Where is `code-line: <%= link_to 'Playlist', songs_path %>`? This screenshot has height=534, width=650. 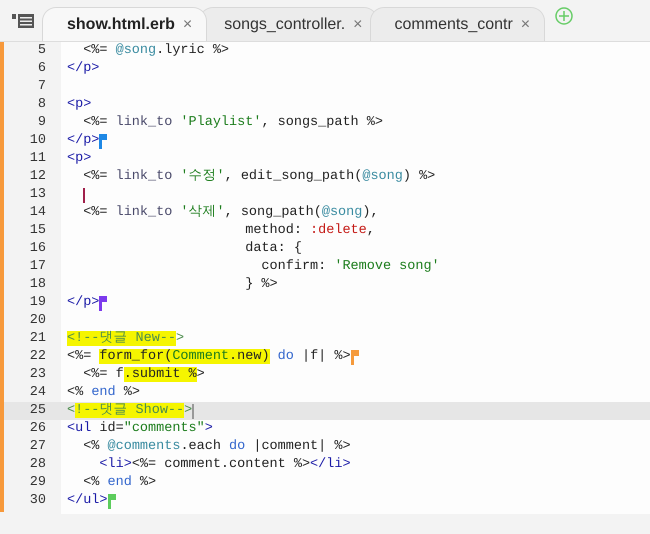
code-line: <%= link_to 'Playlist', songs_path %> is located at coordinates (232, 123).